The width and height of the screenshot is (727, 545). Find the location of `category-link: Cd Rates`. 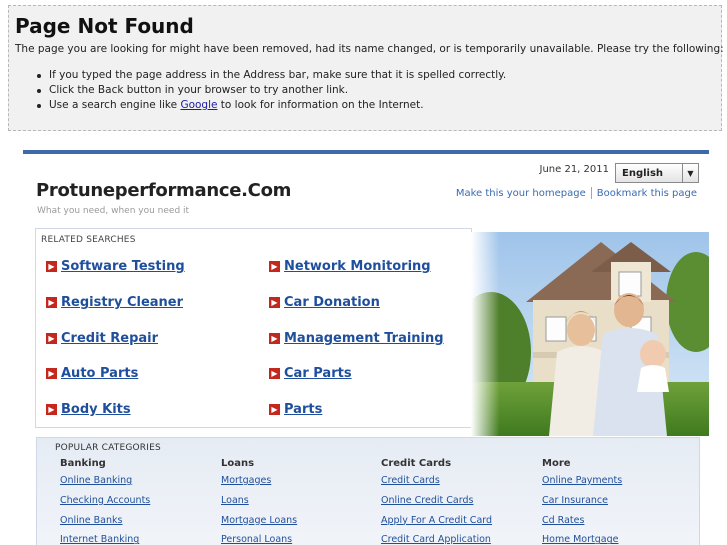

category-link: Cd Rates is located at coordinates (582, 520).